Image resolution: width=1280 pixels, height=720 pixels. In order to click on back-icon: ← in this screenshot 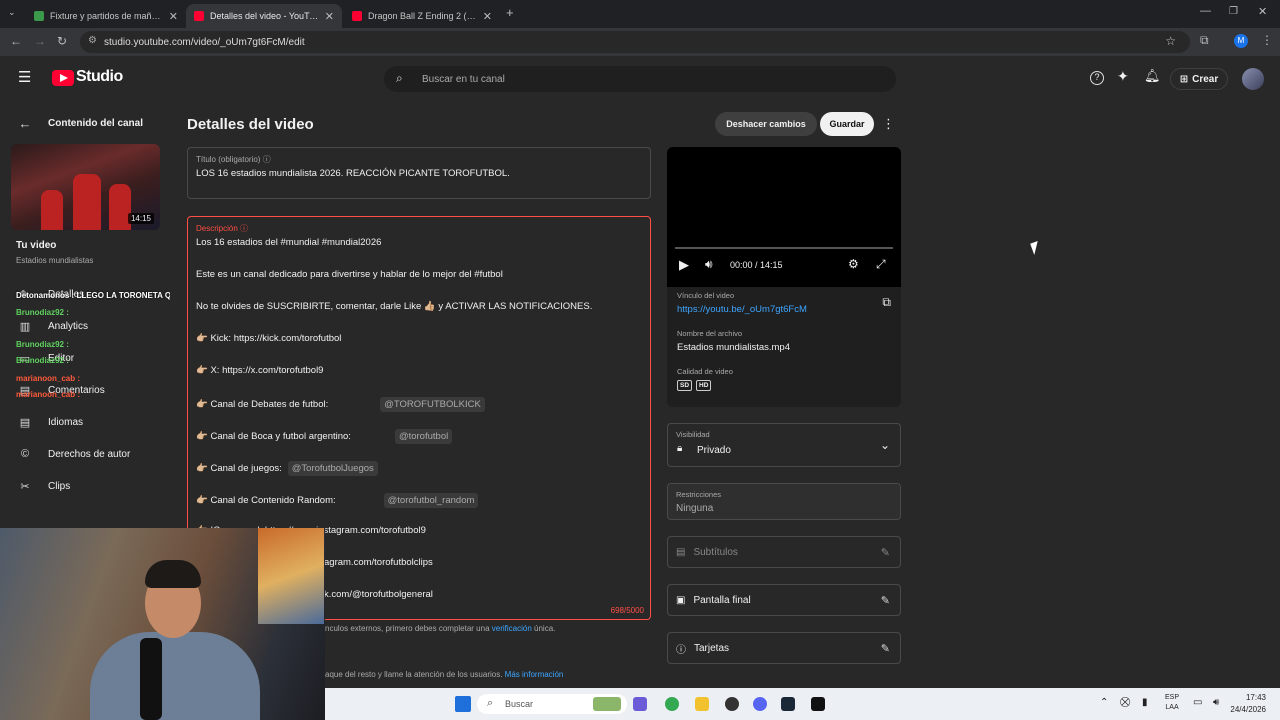, I will do `click(16, 41)`.